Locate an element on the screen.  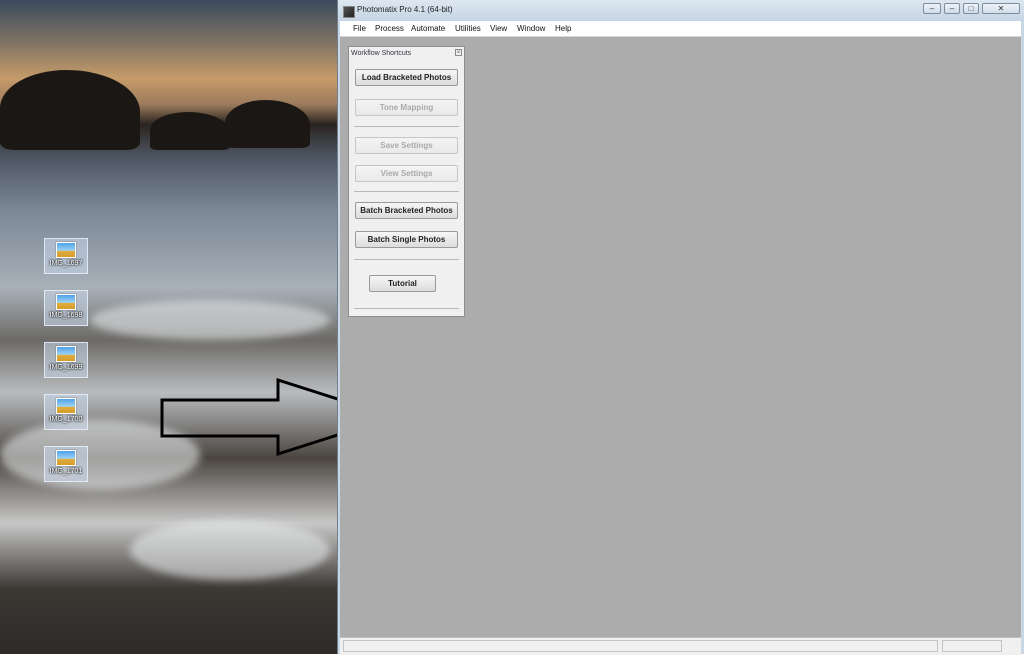
desktop-icon-img-1701: IMG_1701 is located at coordinates (66, 464).